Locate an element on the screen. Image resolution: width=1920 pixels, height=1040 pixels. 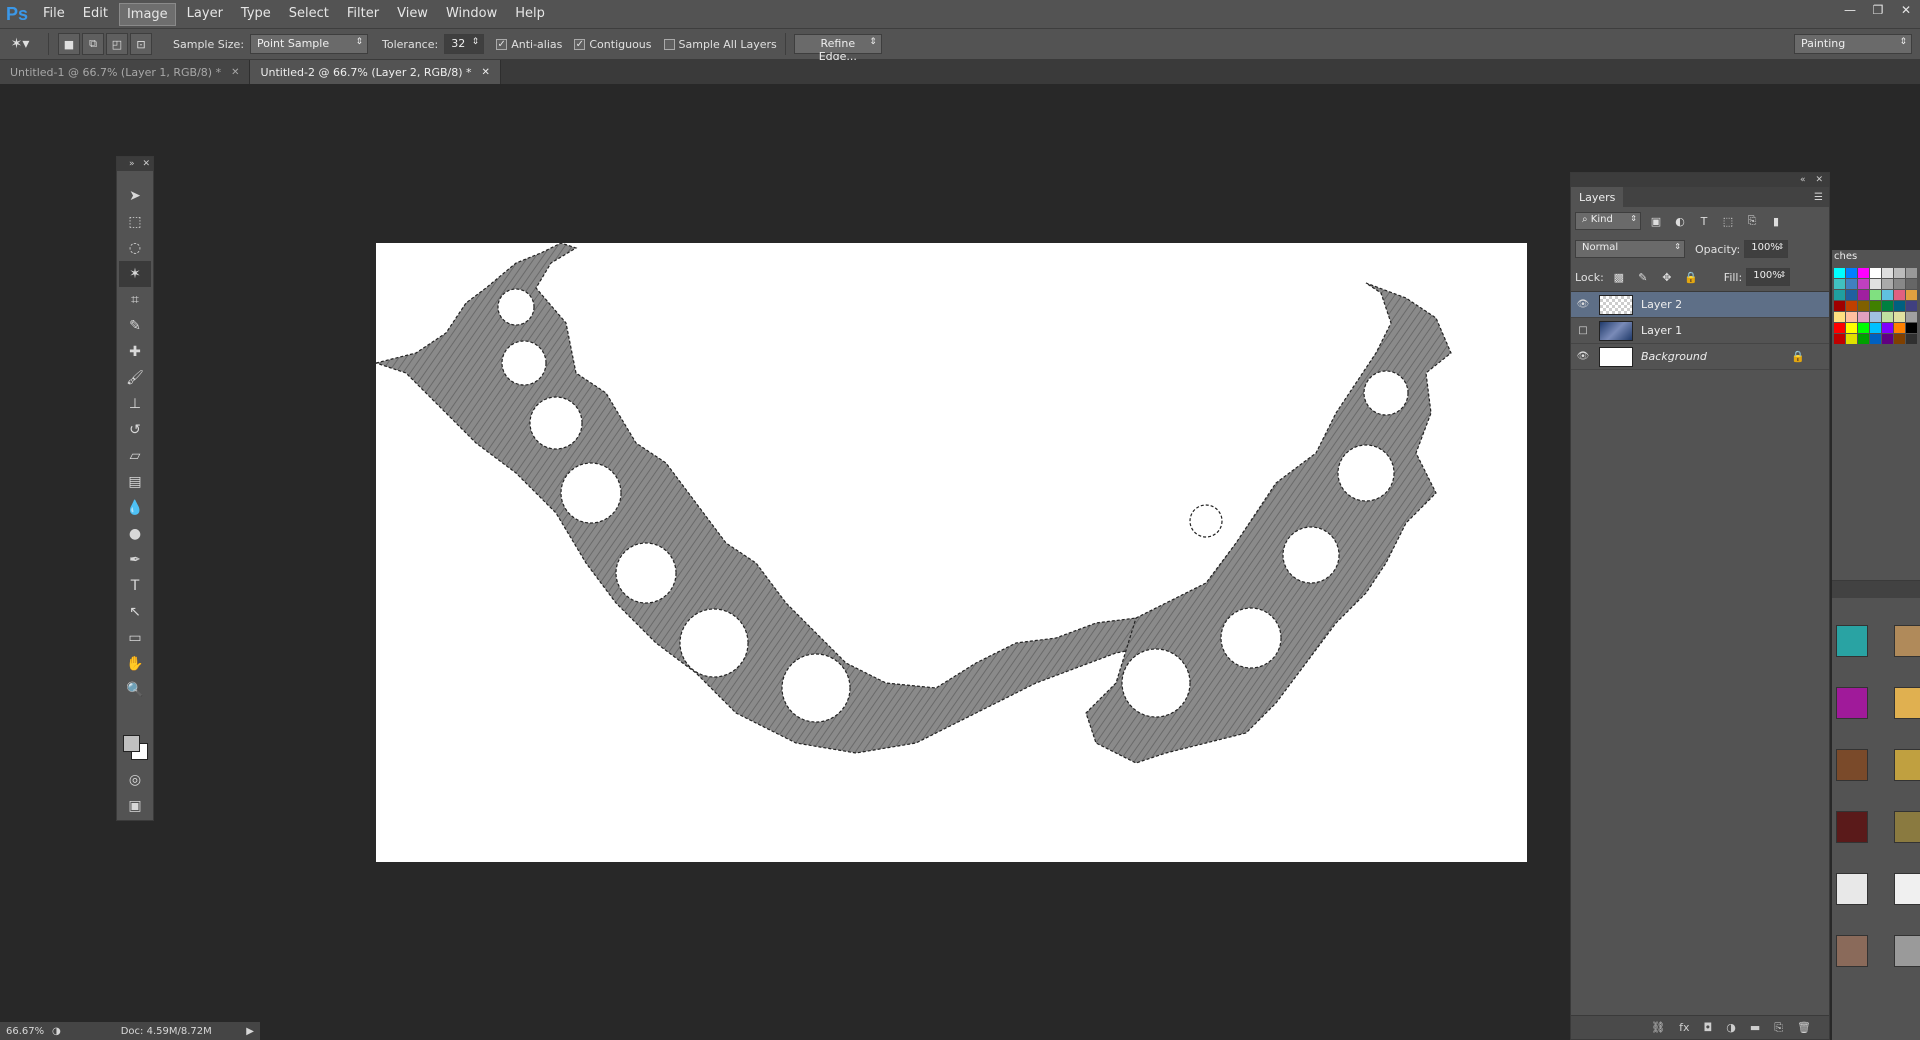
lock-pixels-icon: ✎ is located at coordinates (1643, 277).